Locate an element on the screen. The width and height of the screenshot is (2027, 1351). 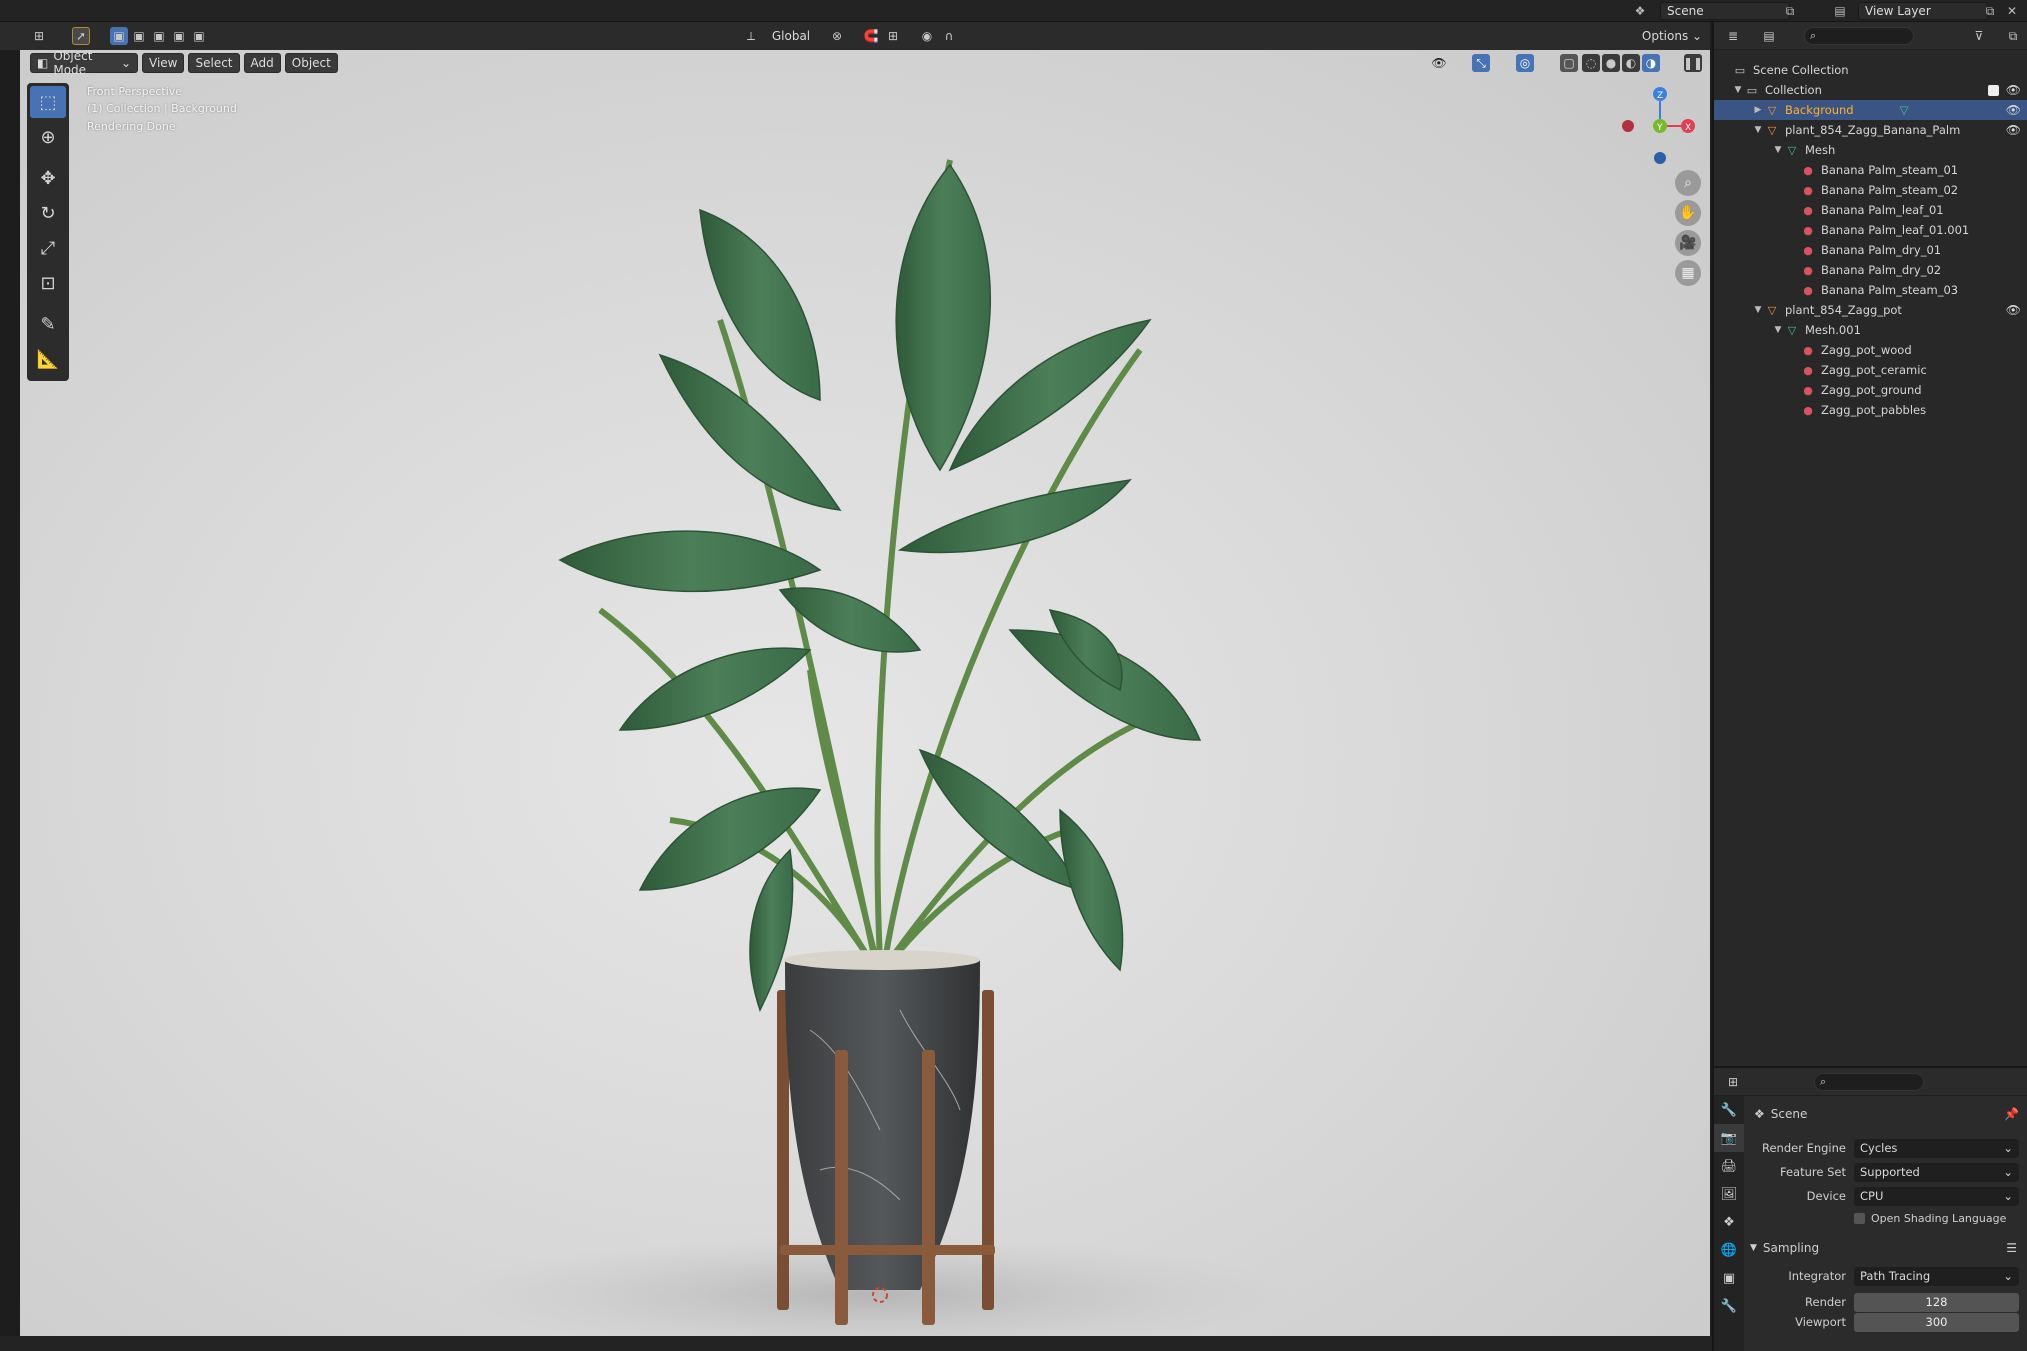
properties-search-input: ⌕ is located at coordinates (1869, 1082).